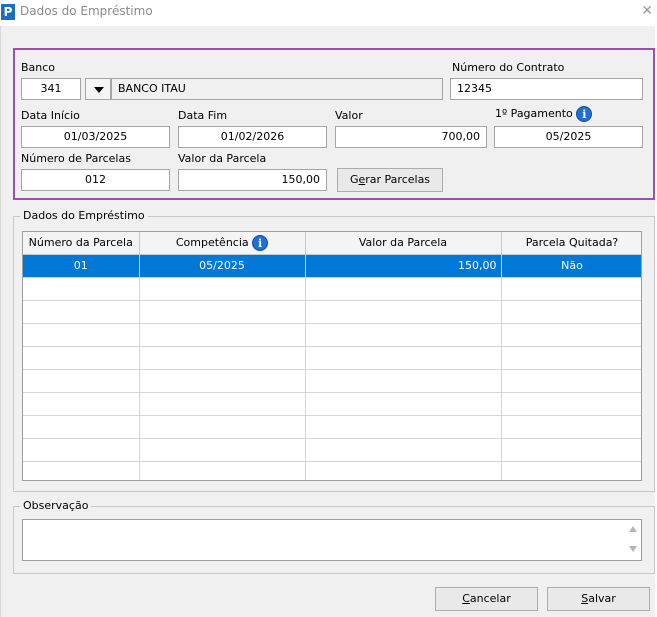  Describe the element at coordinates (95, 180) in the screenshot. I see `num-parcelas-field: 012` at that location.